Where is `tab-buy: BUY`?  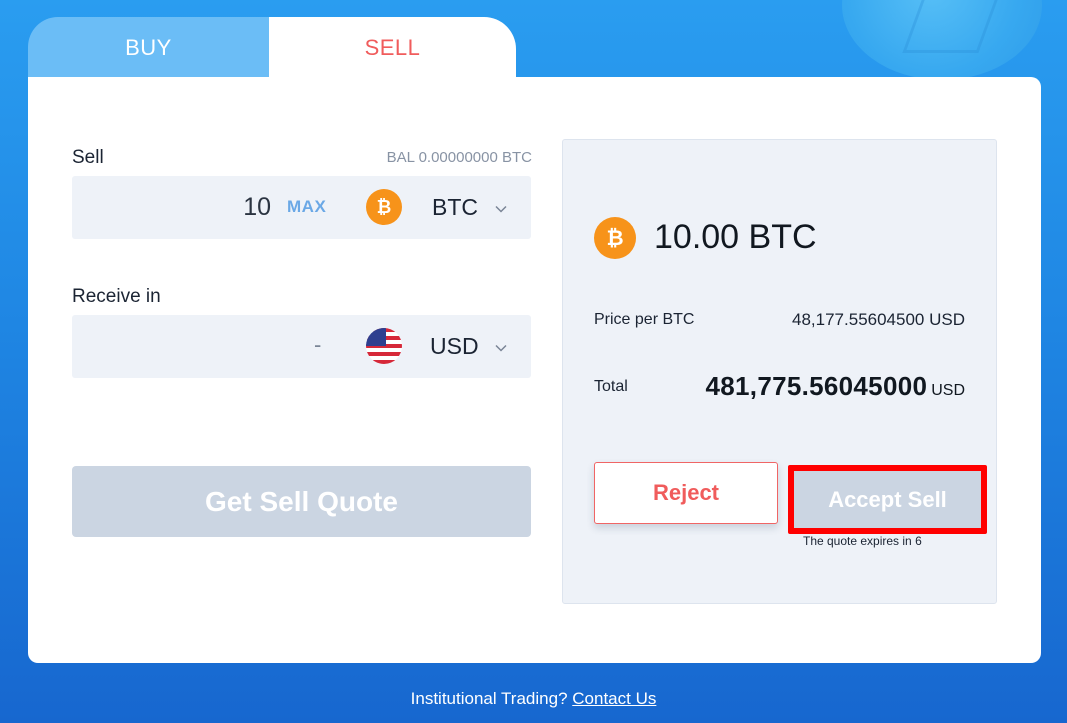
tab-buy: BUY is located at coordinates (148, 48).